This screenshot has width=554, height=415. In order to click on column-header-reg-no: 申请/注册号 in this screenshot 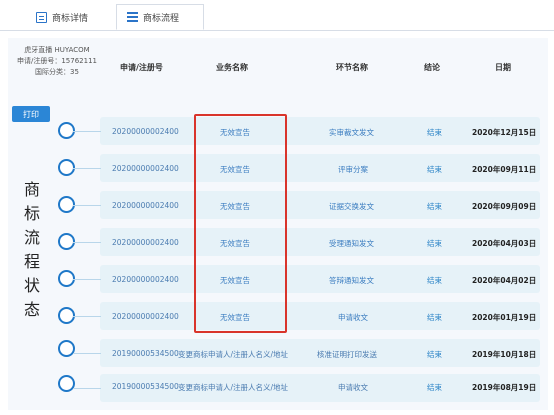, I will do `click(141, 67)`.